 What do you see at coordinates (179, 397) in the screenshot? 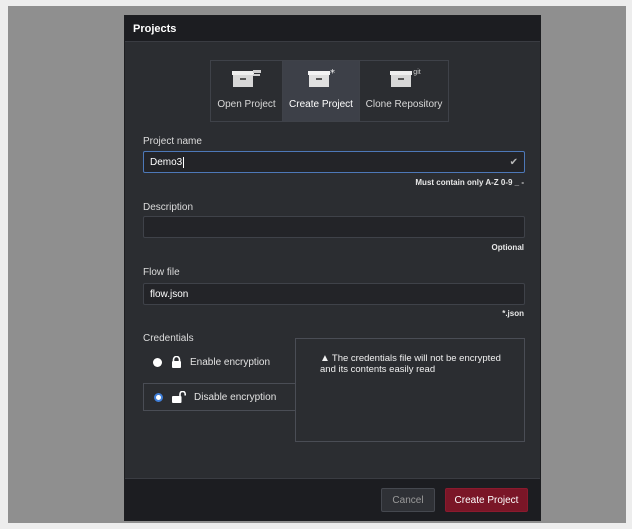
I see `lock-open-icon` at bounding box center [179, 397].